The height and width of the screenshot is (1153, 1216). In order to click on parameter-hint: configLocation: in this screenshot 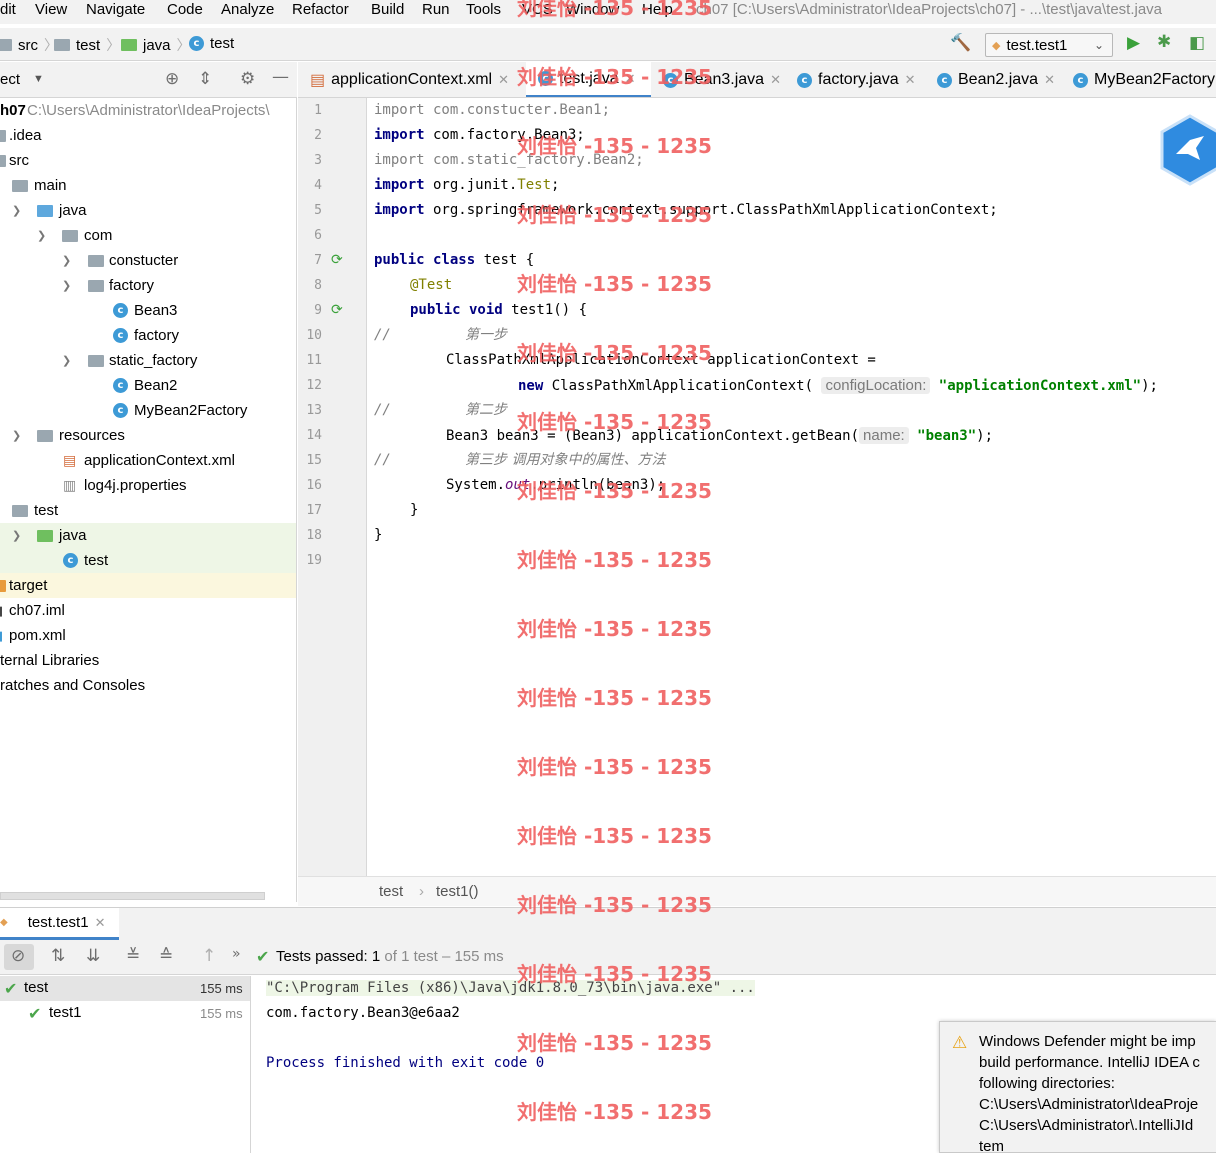, I will do `click(876, 385)`.